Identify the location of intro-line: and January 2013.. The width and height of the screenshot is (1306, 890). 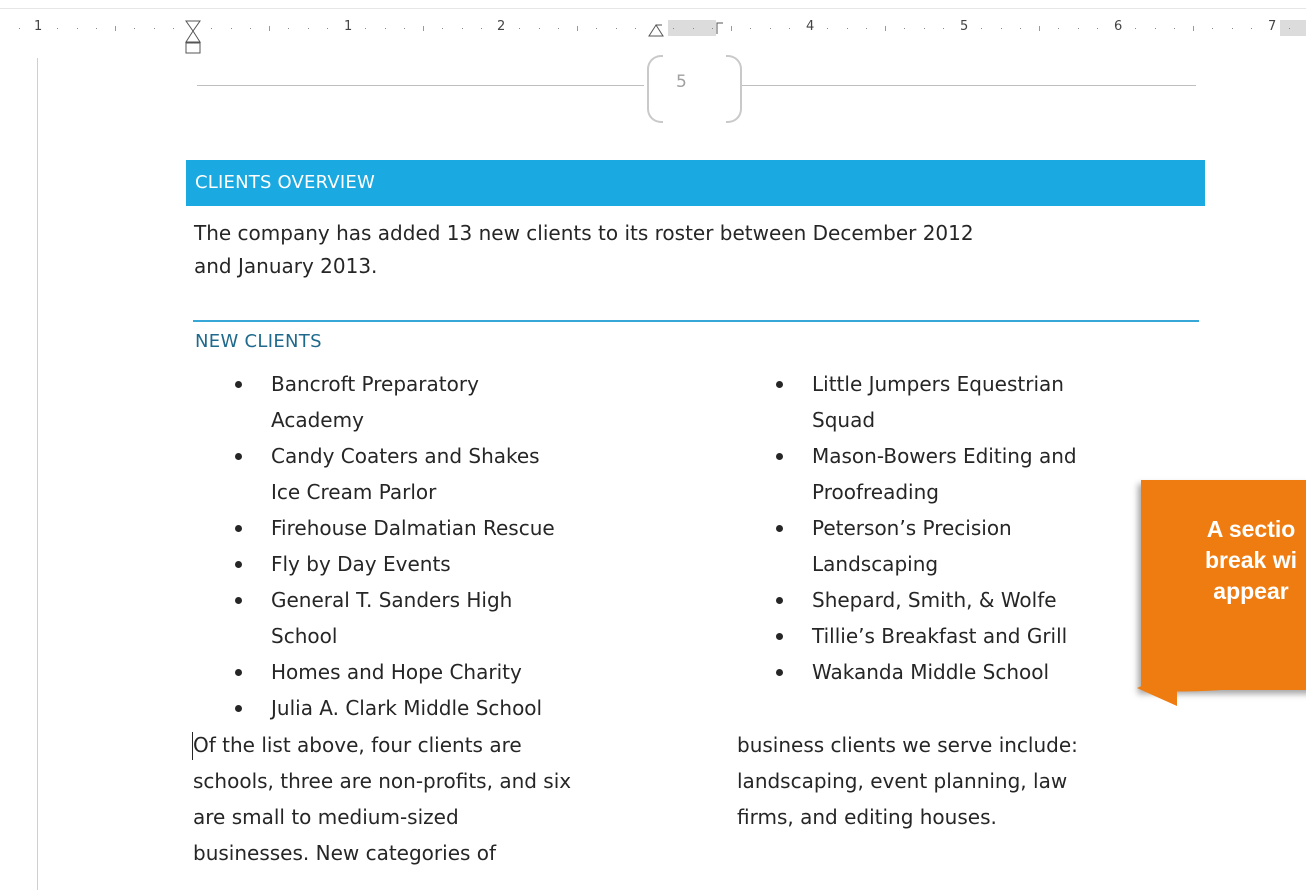
(286, 266).